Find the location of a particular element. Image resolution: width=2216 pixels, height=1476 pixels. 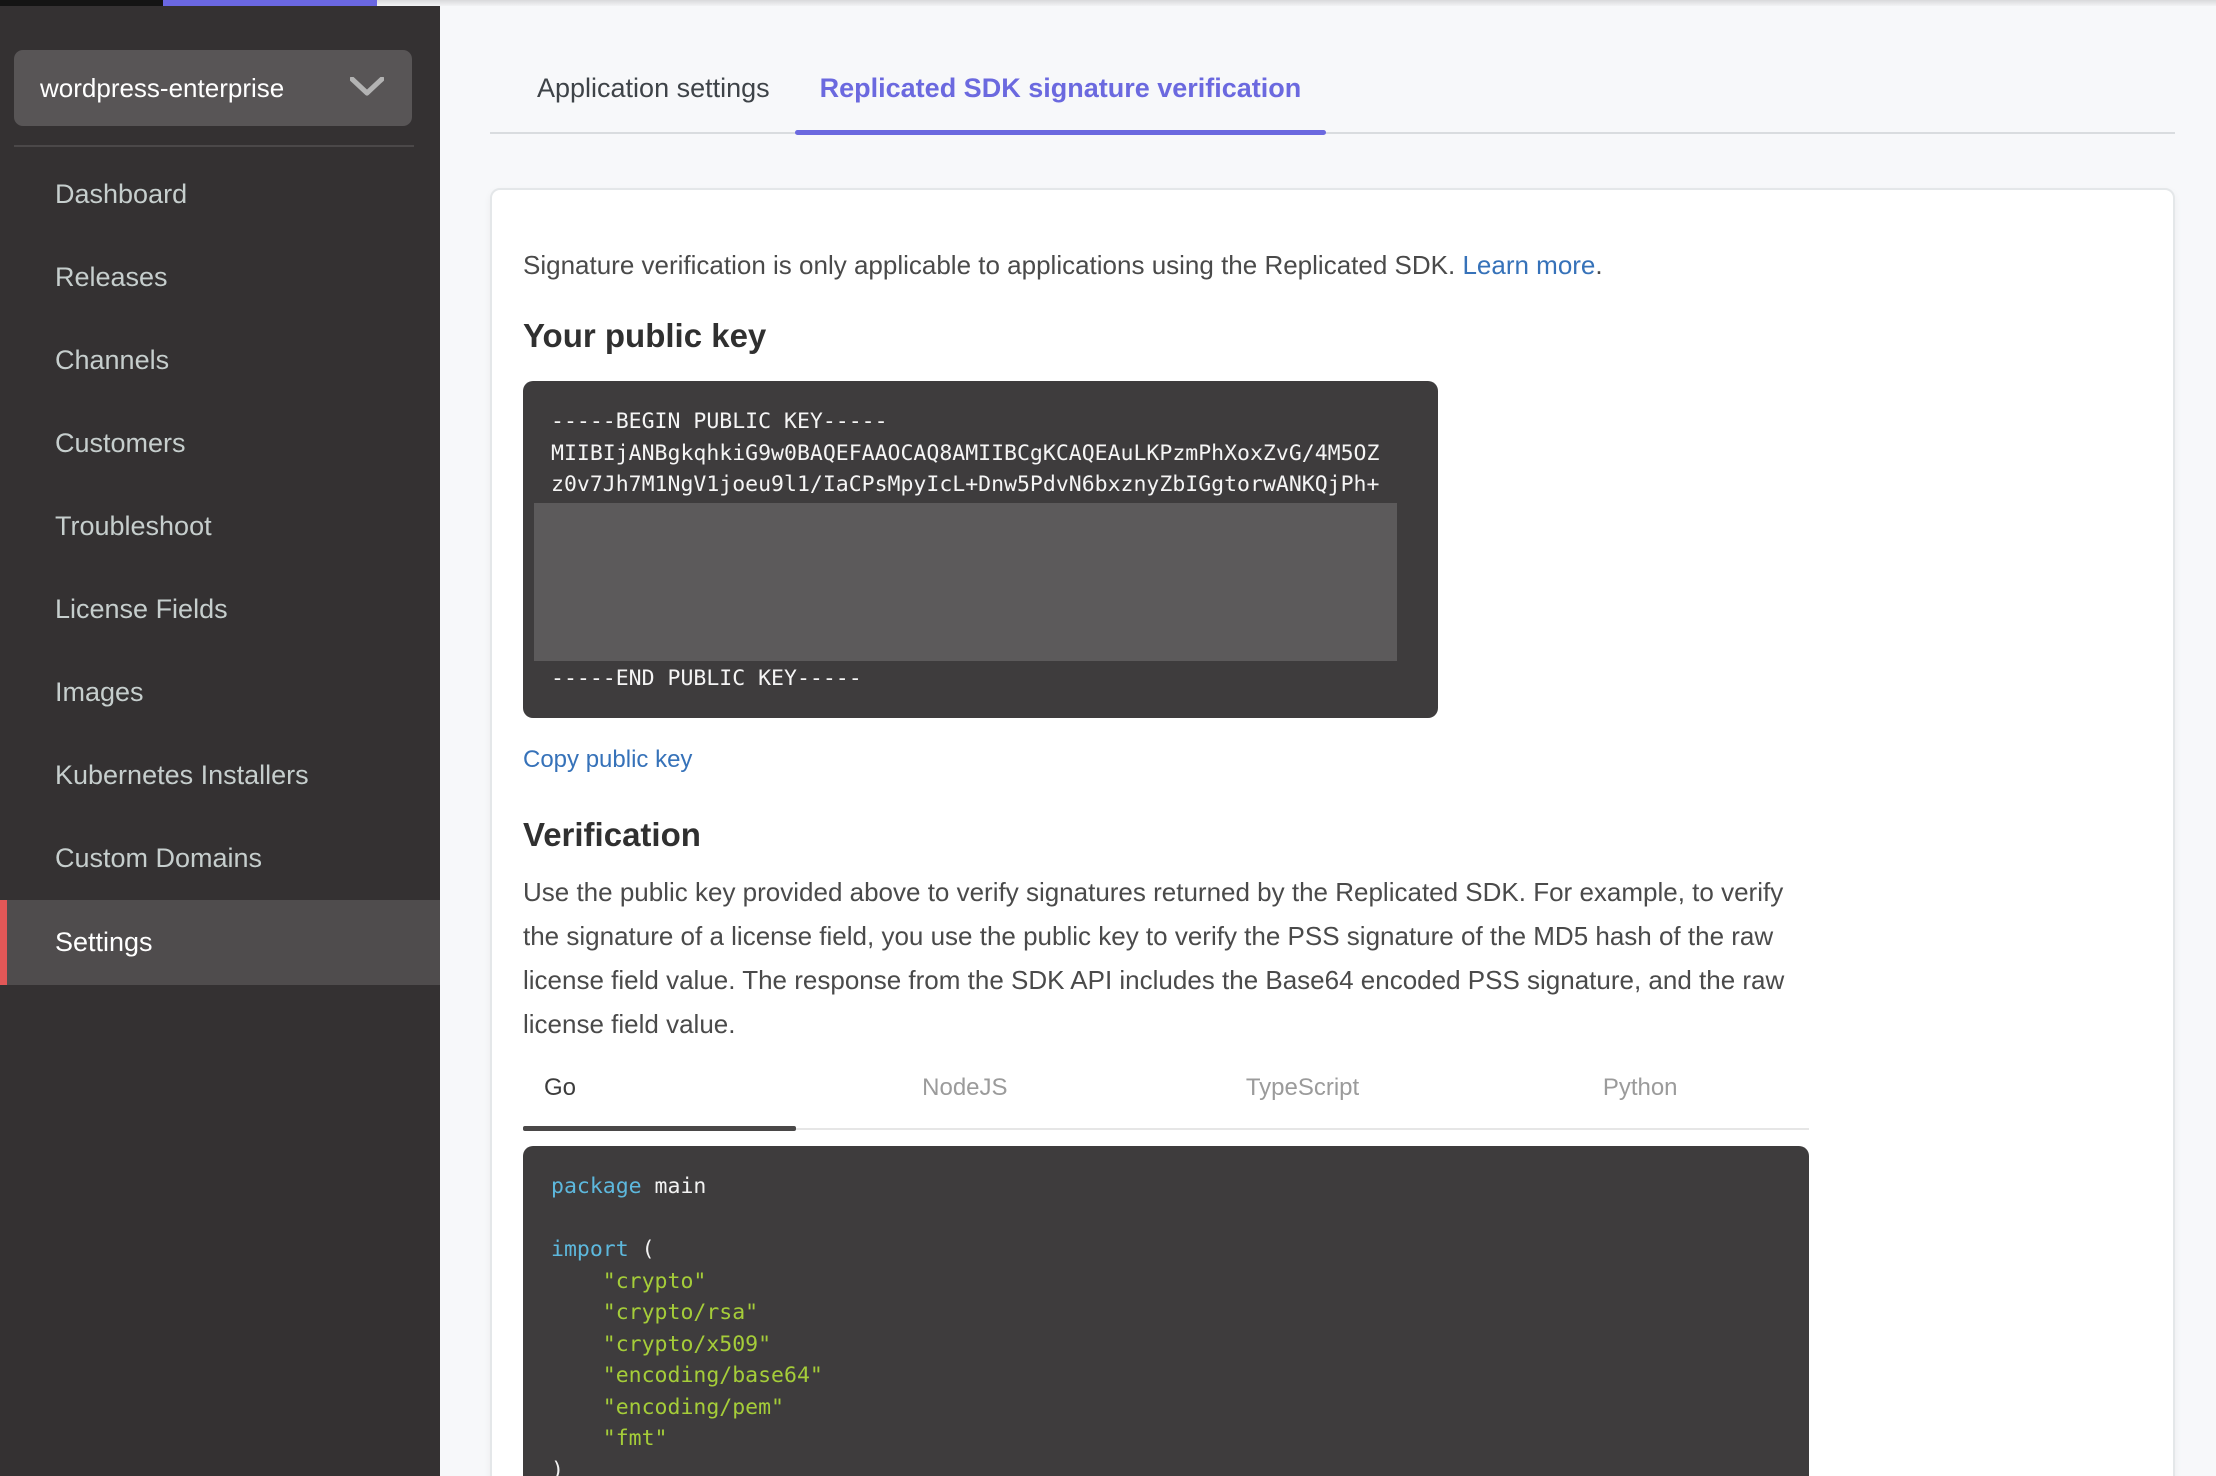

sidebar-item-customers: Customers is located at coordinates (220, 443).